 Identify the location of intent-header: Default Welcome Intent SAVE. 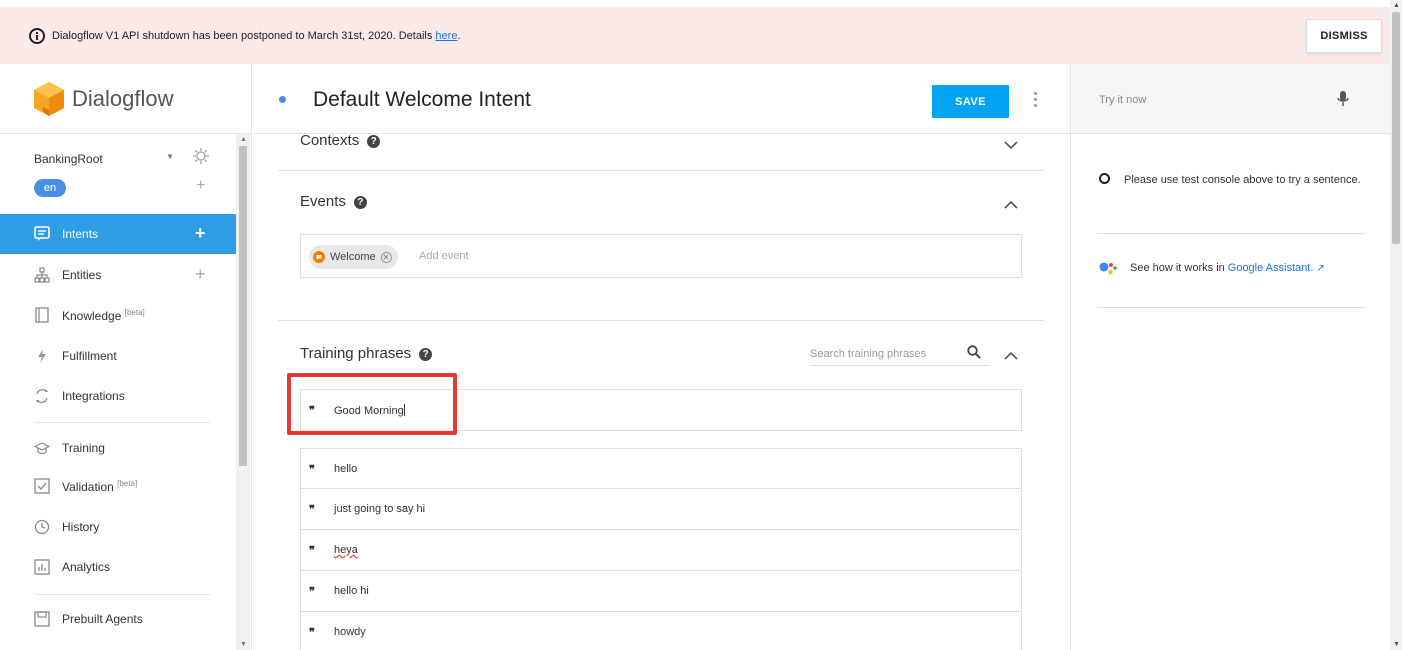
(661, 99).